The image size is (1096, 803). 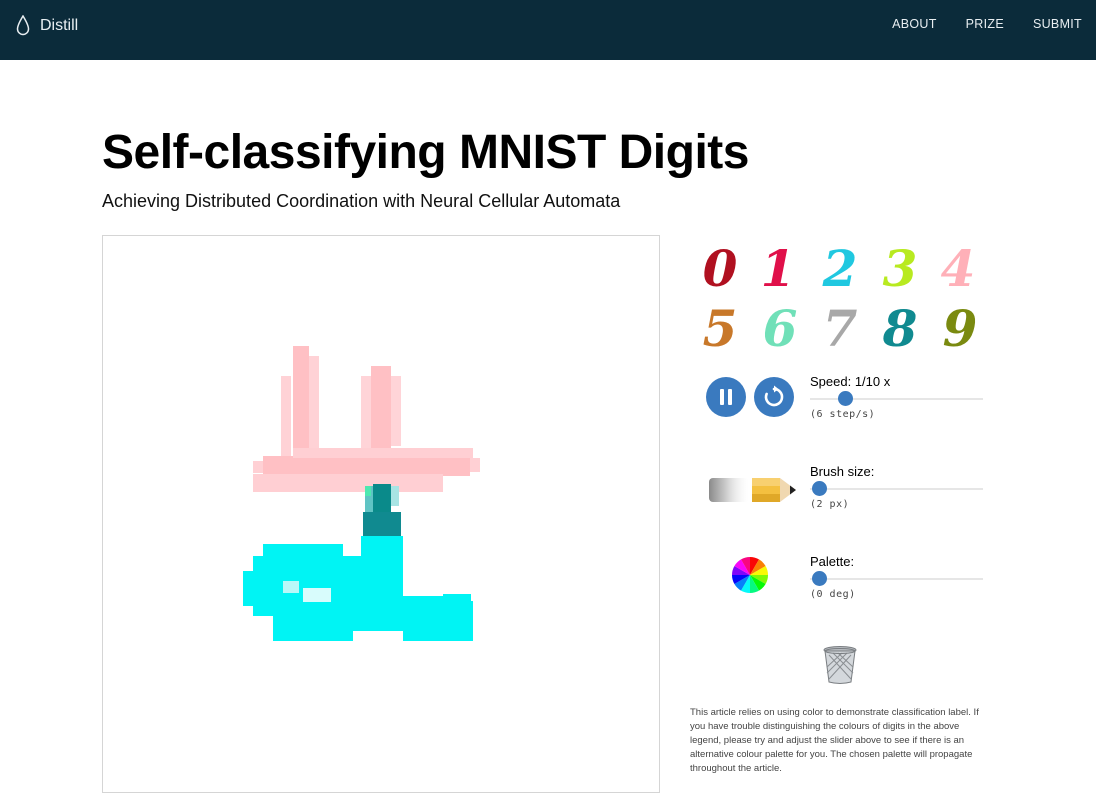 I want to click on pencil-icon, so click(x=752, y=490).